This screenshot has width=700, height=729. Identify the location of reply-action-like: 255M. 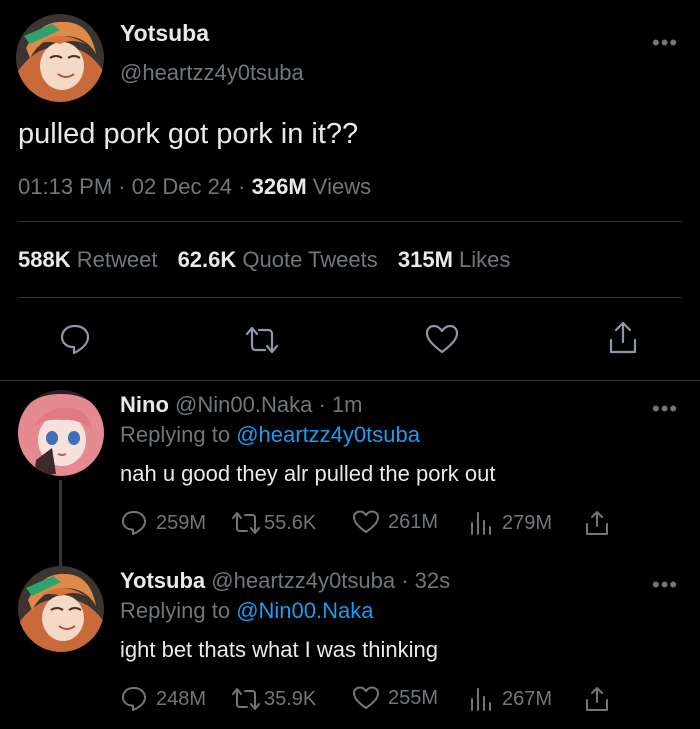
(395, 698).